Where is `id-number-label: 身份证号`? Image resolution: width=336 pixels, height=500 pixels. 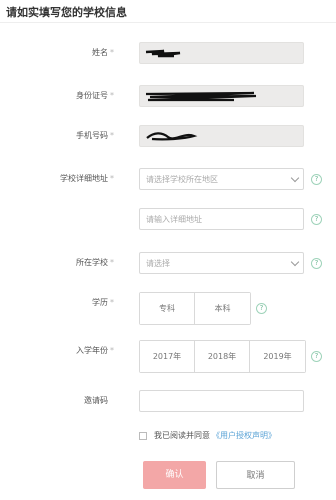
id-number-label: 身份证号 is located at coordinates (92, 95).